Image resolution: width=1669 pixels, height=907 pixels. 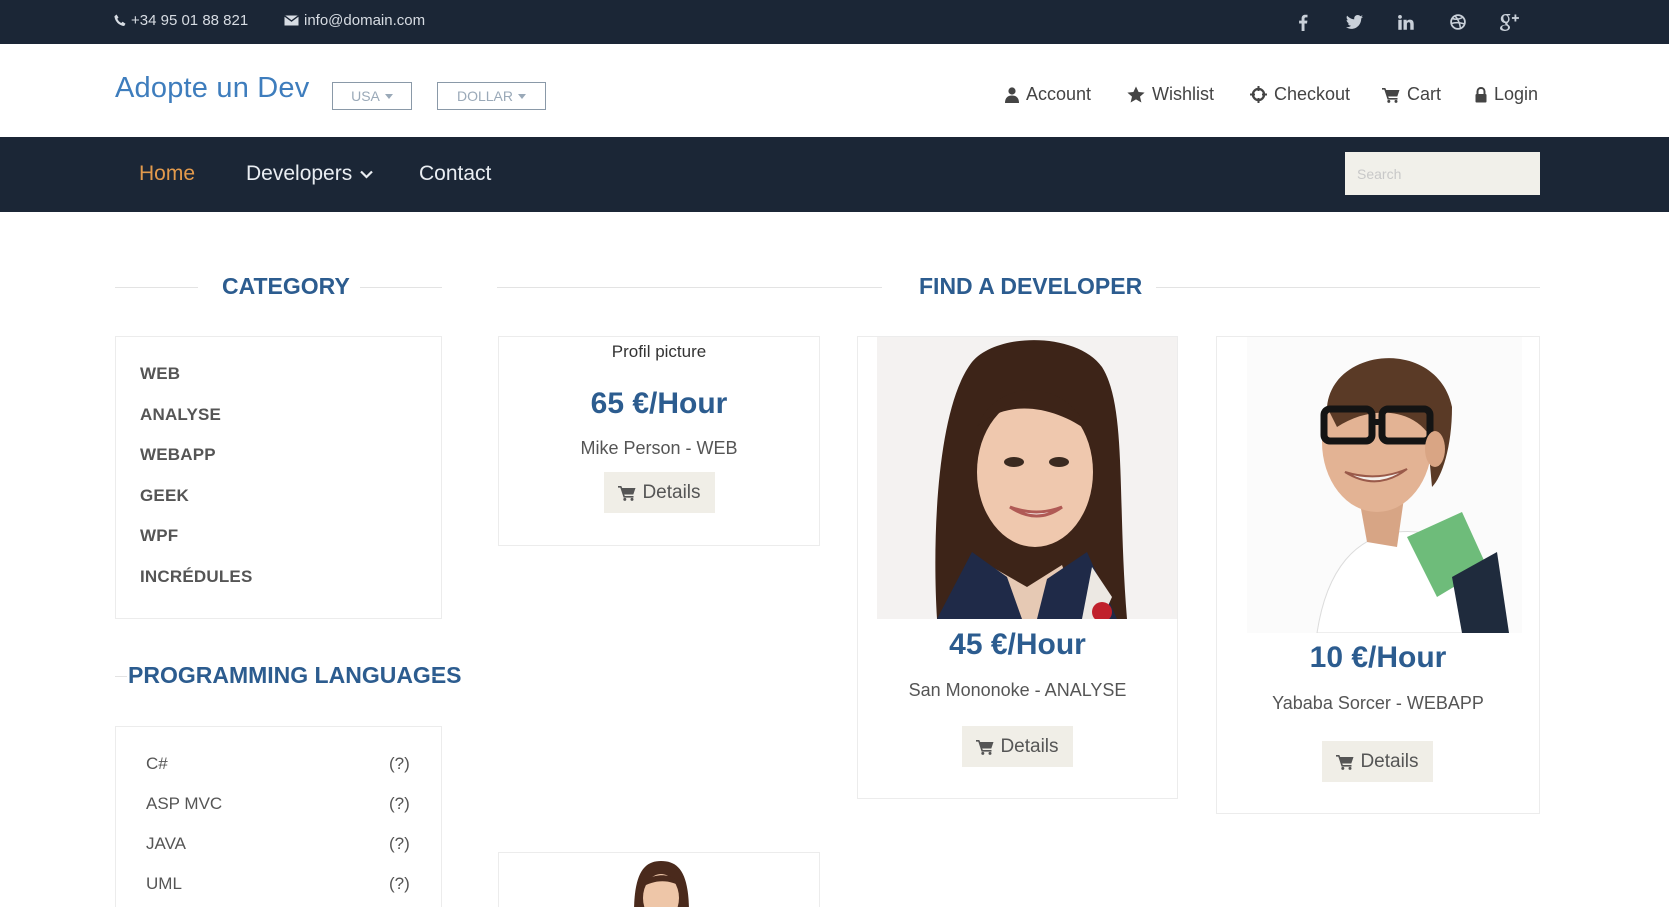 What do you see at coordinates (1017, 690) in the screenshot?
I see `developer-name: San Mononoke - ANALYSE` at bounding box center [1017, 690].